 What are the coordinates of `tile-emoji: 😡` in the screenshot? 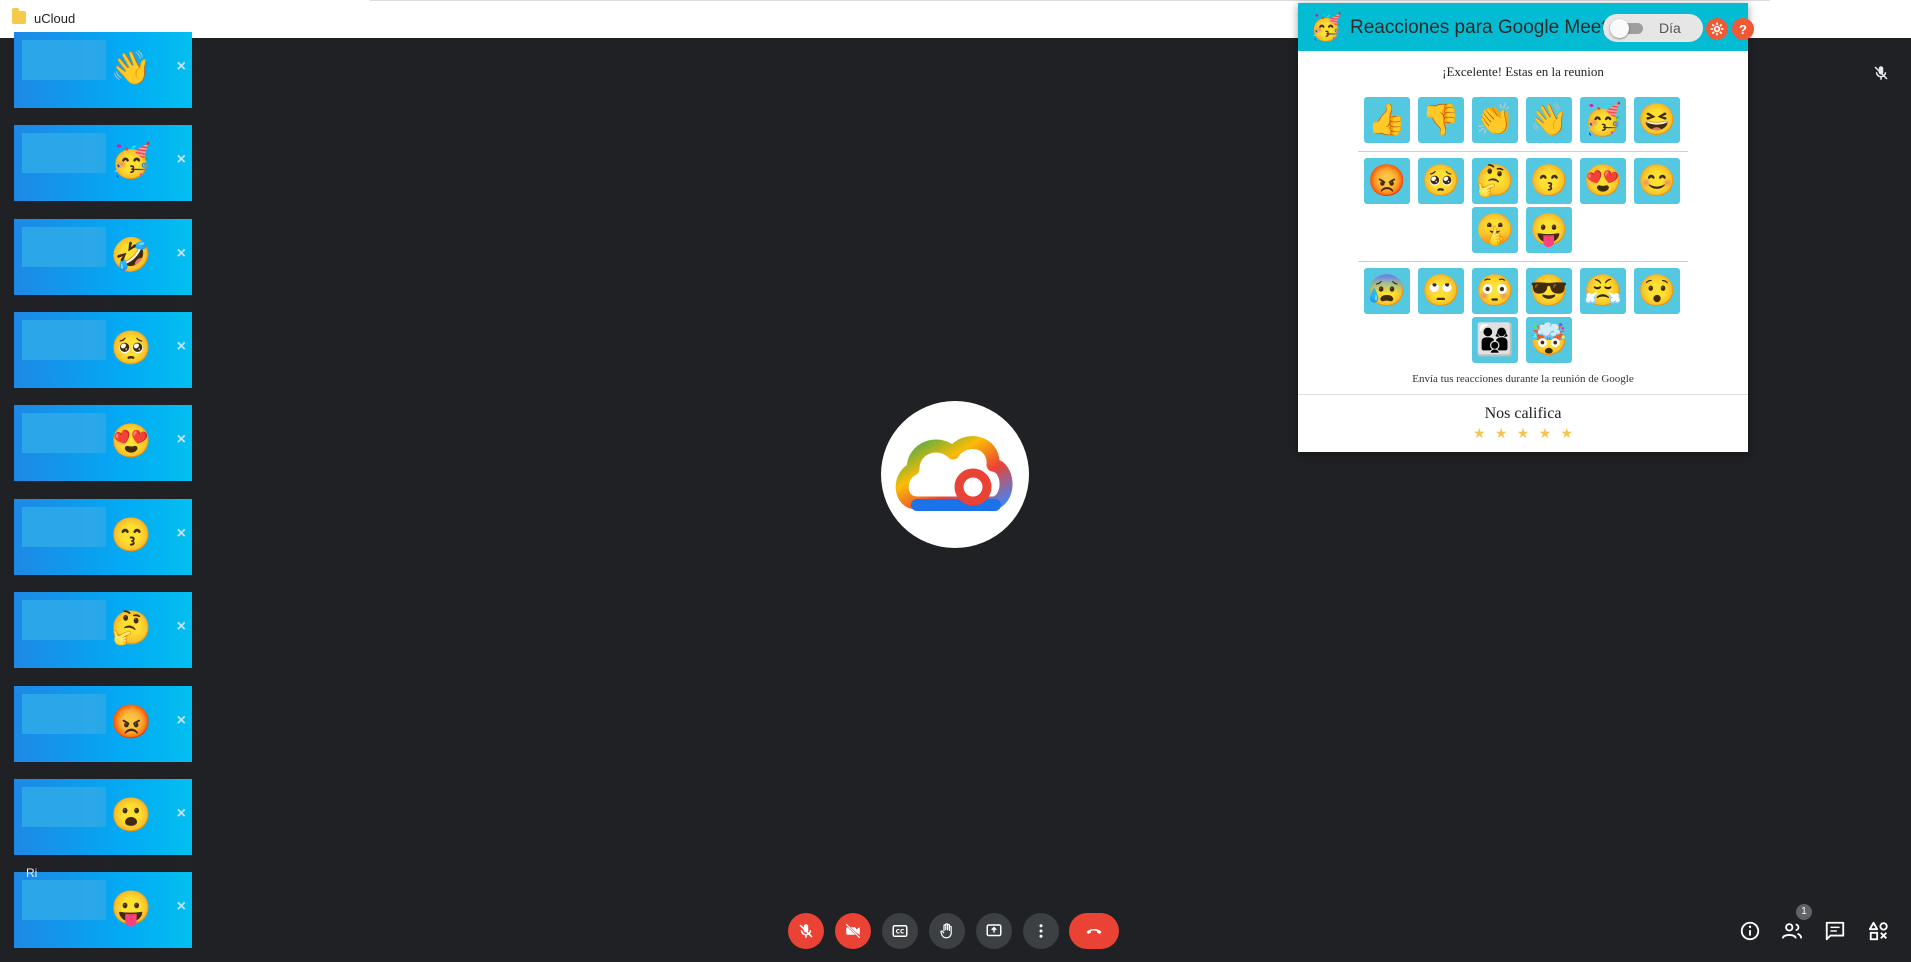 It's located at (131, 721).